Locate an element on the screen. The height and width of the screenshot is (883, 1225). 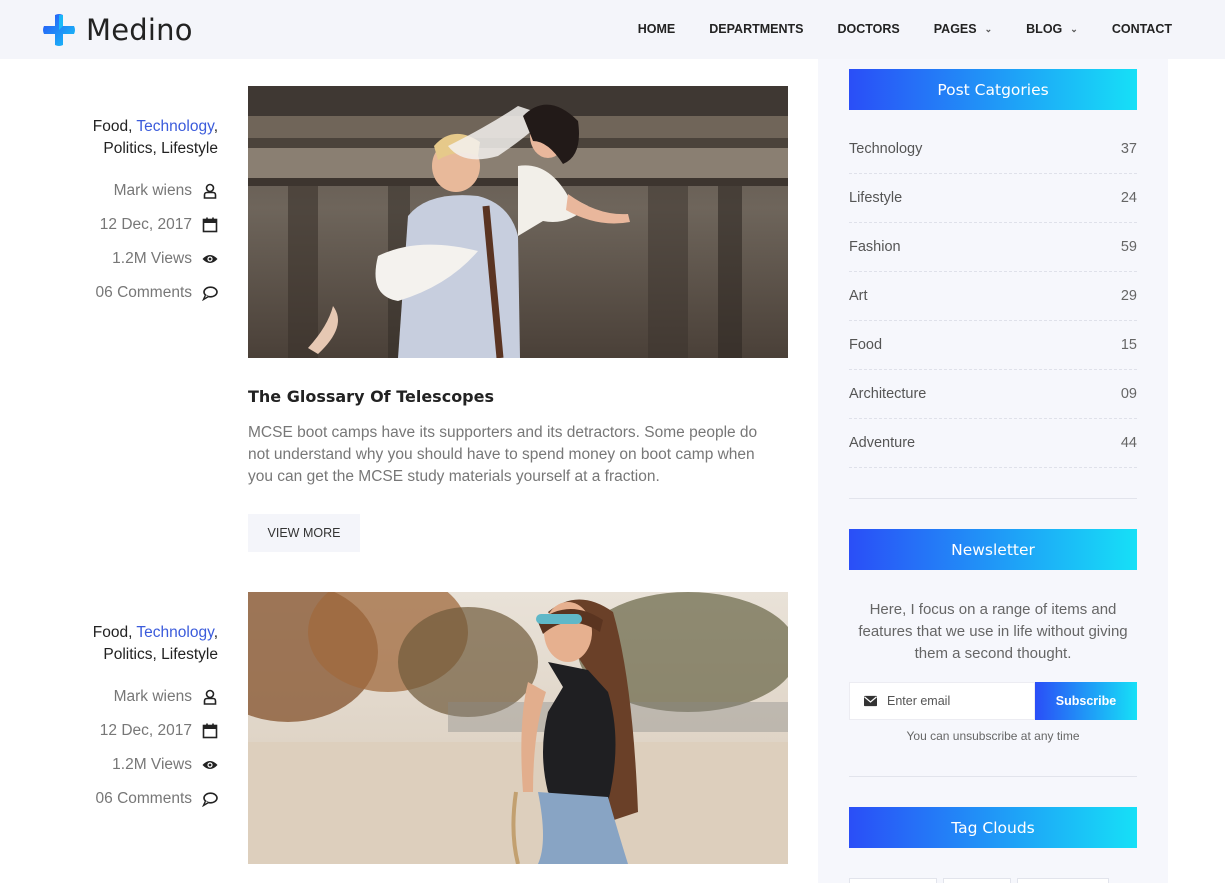
email-input is located at coordinates (957, 701).